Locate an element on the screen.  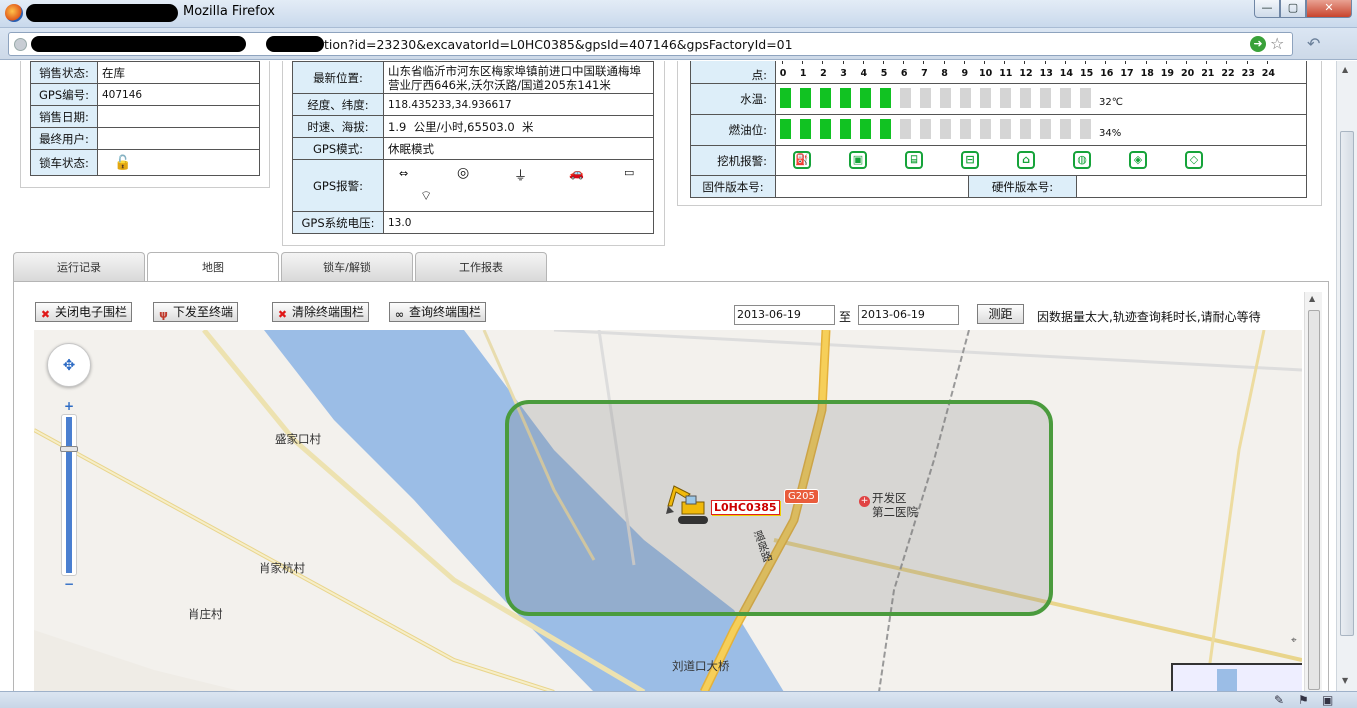
clear-fence-label: 清除终端围栏 is located at coordinates (328, 312).